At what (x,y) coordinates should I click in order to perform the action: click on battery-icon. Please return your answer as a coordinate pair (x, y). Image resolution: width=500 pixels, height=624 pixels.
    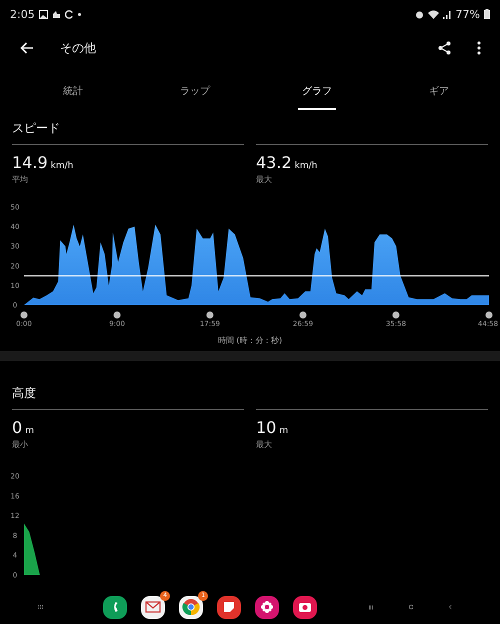
    Looking at the image, I should click on (487, 14).